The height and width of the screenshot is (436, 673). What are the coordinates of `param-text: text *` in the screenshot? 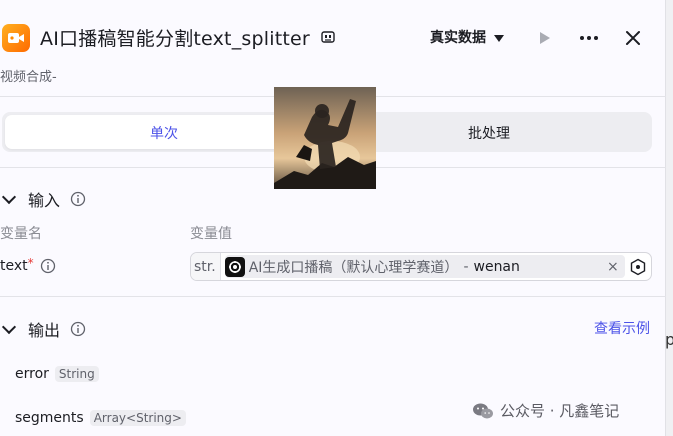 It's located at (28, 265).